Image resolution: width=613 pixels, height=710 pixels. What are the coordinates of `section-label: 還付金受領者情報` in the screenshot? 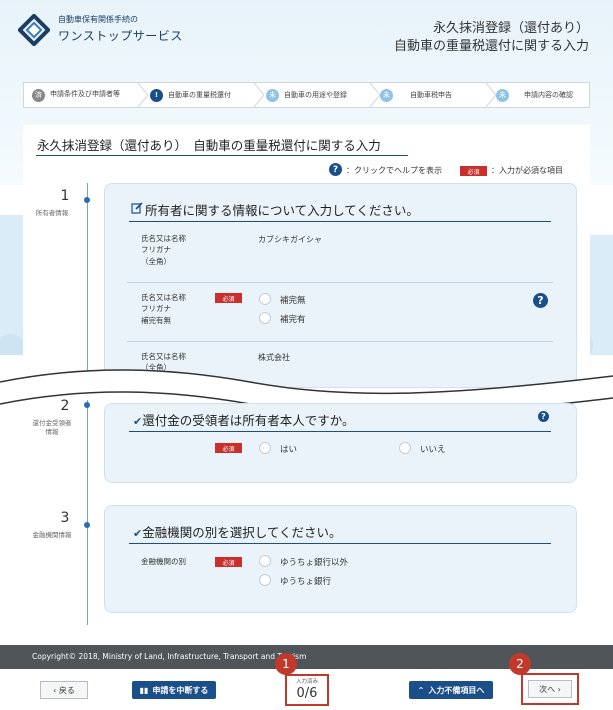 It's located at (52, 428).